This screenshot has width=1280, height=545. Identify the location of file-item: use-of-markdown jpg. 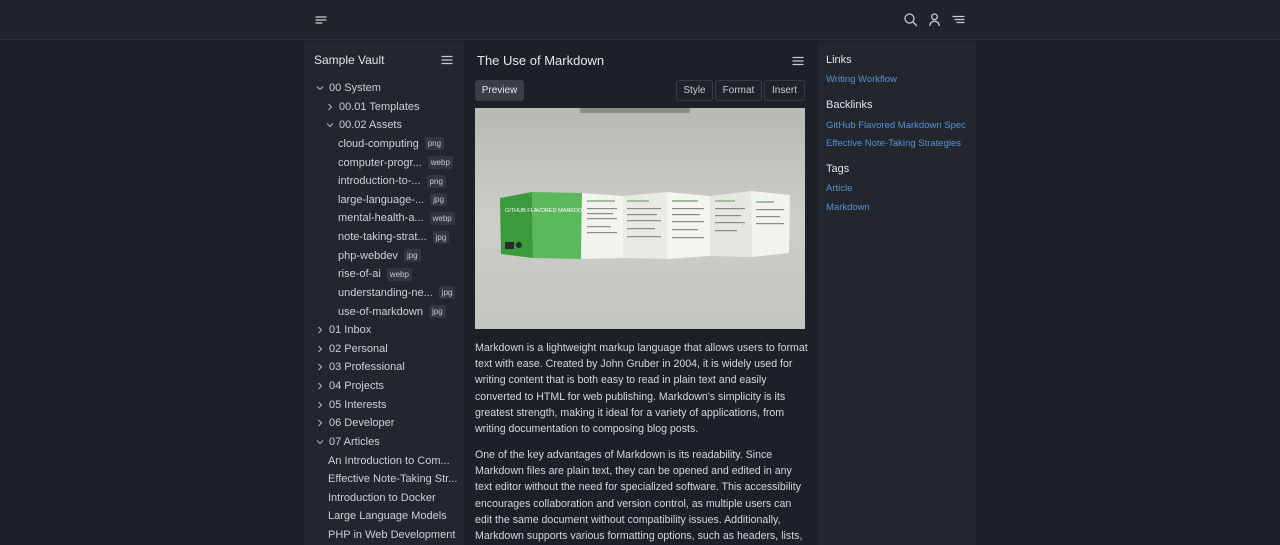
(392, 312).